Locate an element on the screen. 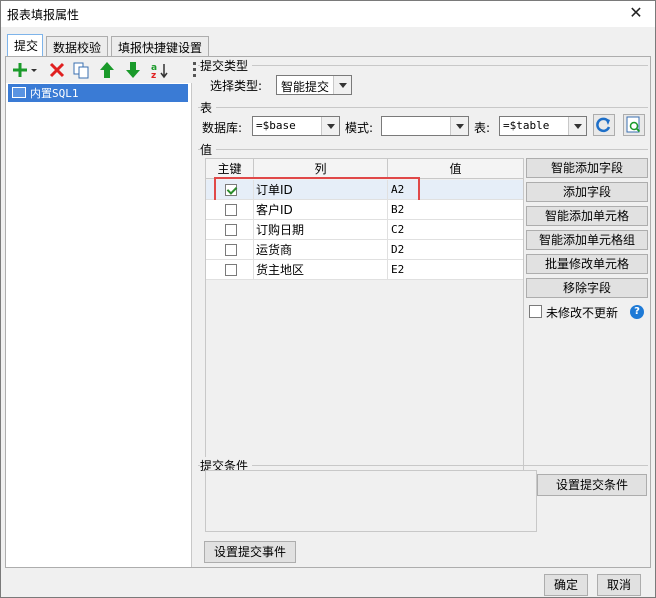 The width and height of the screenshot is (656, 598). preview-icon is located at coordinates (633, 124).